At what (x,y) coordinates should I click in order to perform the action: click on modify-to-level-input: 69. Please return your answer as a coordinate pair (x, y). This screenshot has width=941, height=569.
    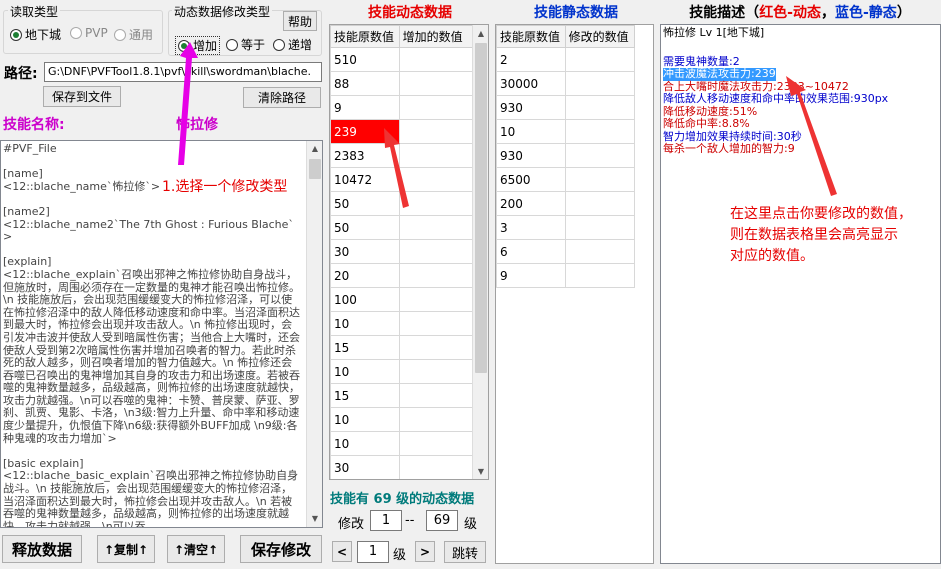
    Looking at the image, I should click on (442, 520).